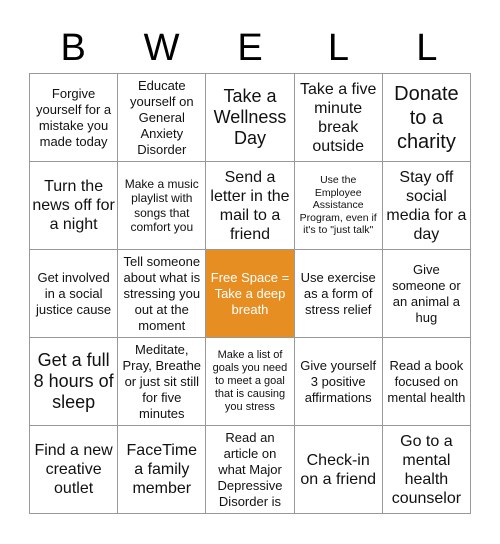 This screenshot has width=500, height=544. I want to click on bingo-cell: Give yourself 3 positive affirmations, so click(338, 382).